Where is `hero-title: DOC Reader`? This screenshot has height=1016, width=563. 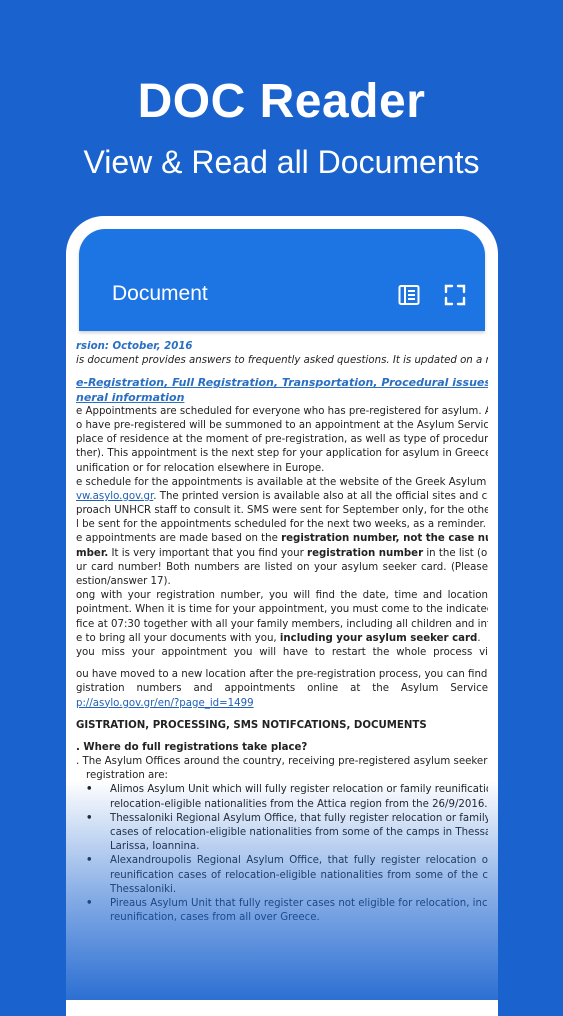 hero-title: DOC Reader is located at coordinates (281, 101).